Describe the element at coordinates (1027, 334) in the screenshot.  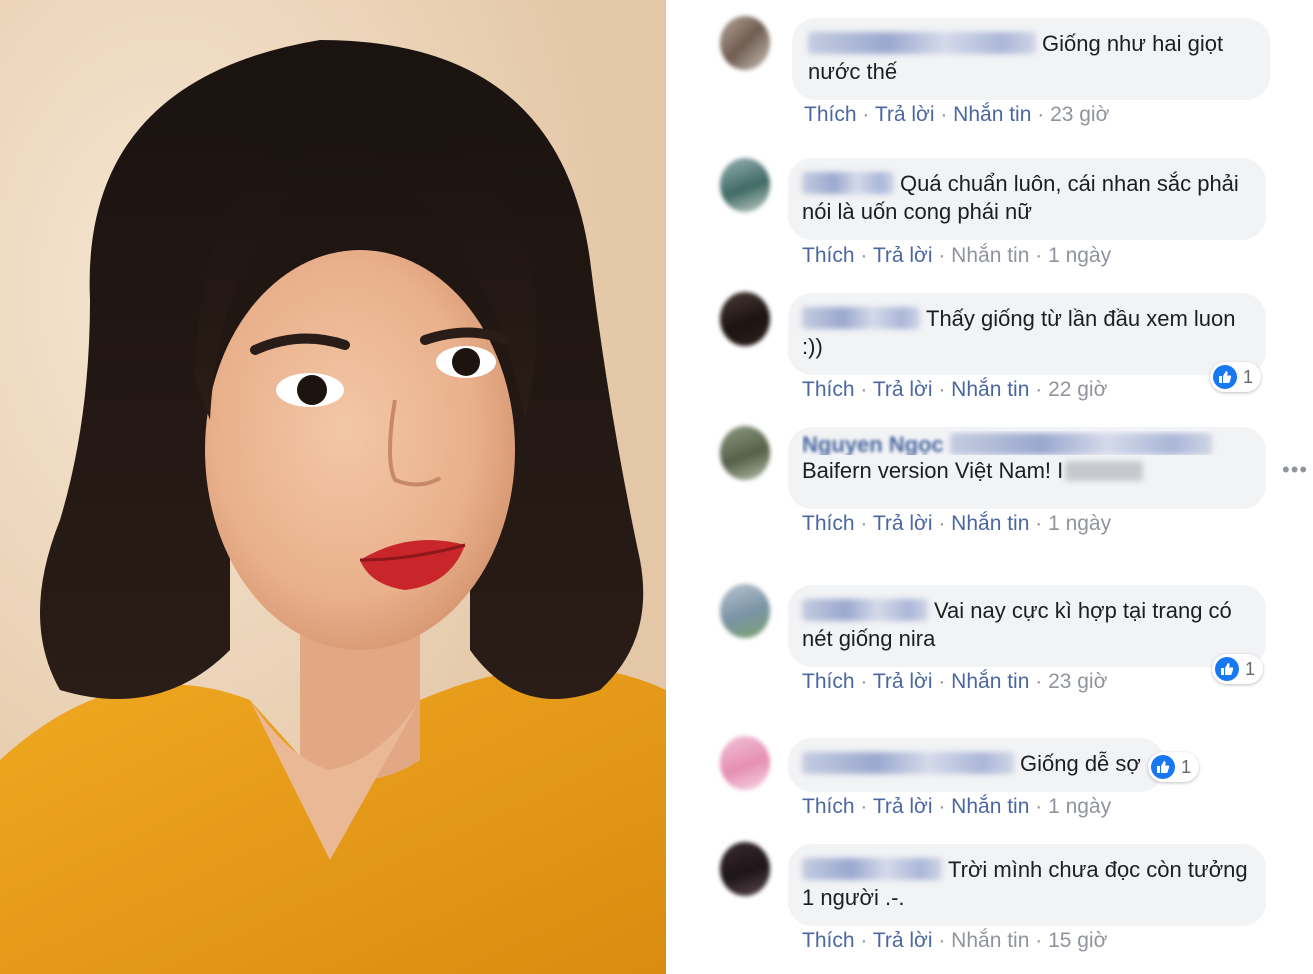
I see `comment-bubble: Thấy giống từ lần đầu xem luon :))` at that location.